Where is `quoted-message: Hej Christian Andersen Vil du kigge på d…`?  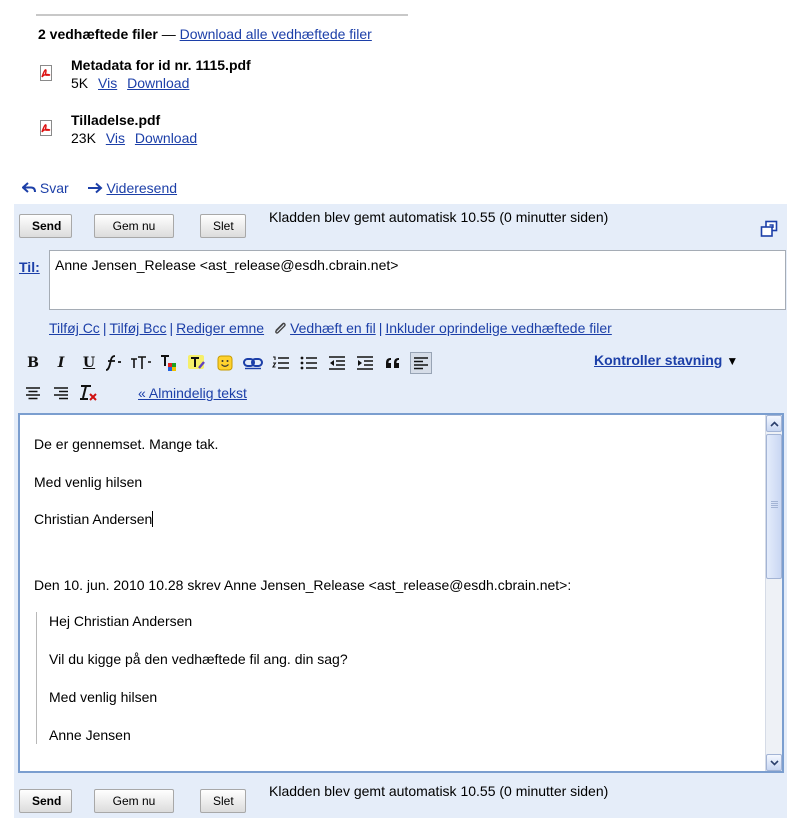
quoted-message: Hej Christian Andersen Vil du kigge på d… is located at coordinates (395, 678).